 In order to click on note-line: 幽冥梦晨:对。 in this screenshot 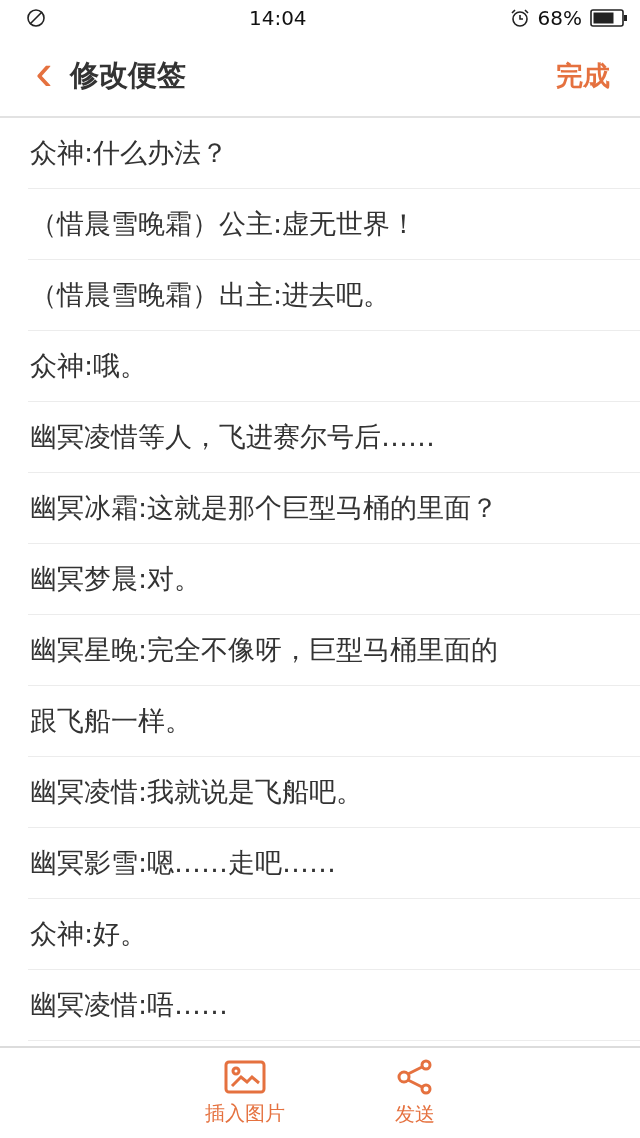, I will do `click(115, 579)`.